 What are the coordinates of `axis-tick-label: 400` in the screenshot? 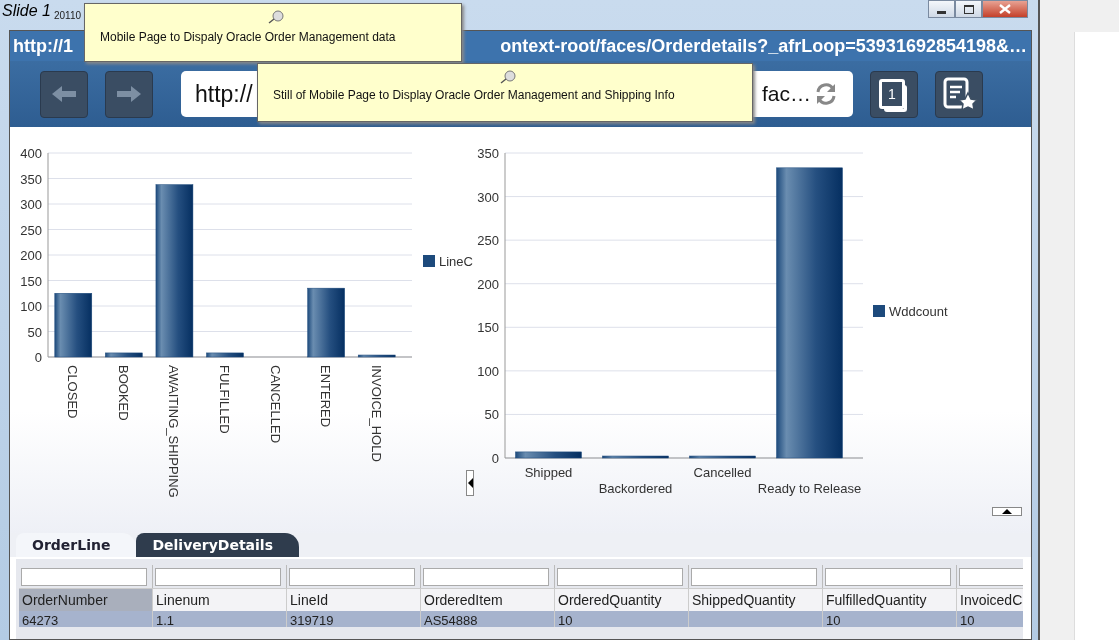 It's located at (31, 153).